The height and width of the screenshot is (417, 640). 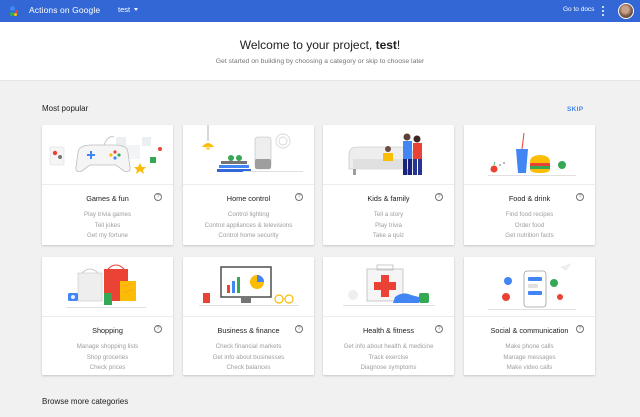 I want to click on card-example: Control lighting, so click(x=248, y=214).